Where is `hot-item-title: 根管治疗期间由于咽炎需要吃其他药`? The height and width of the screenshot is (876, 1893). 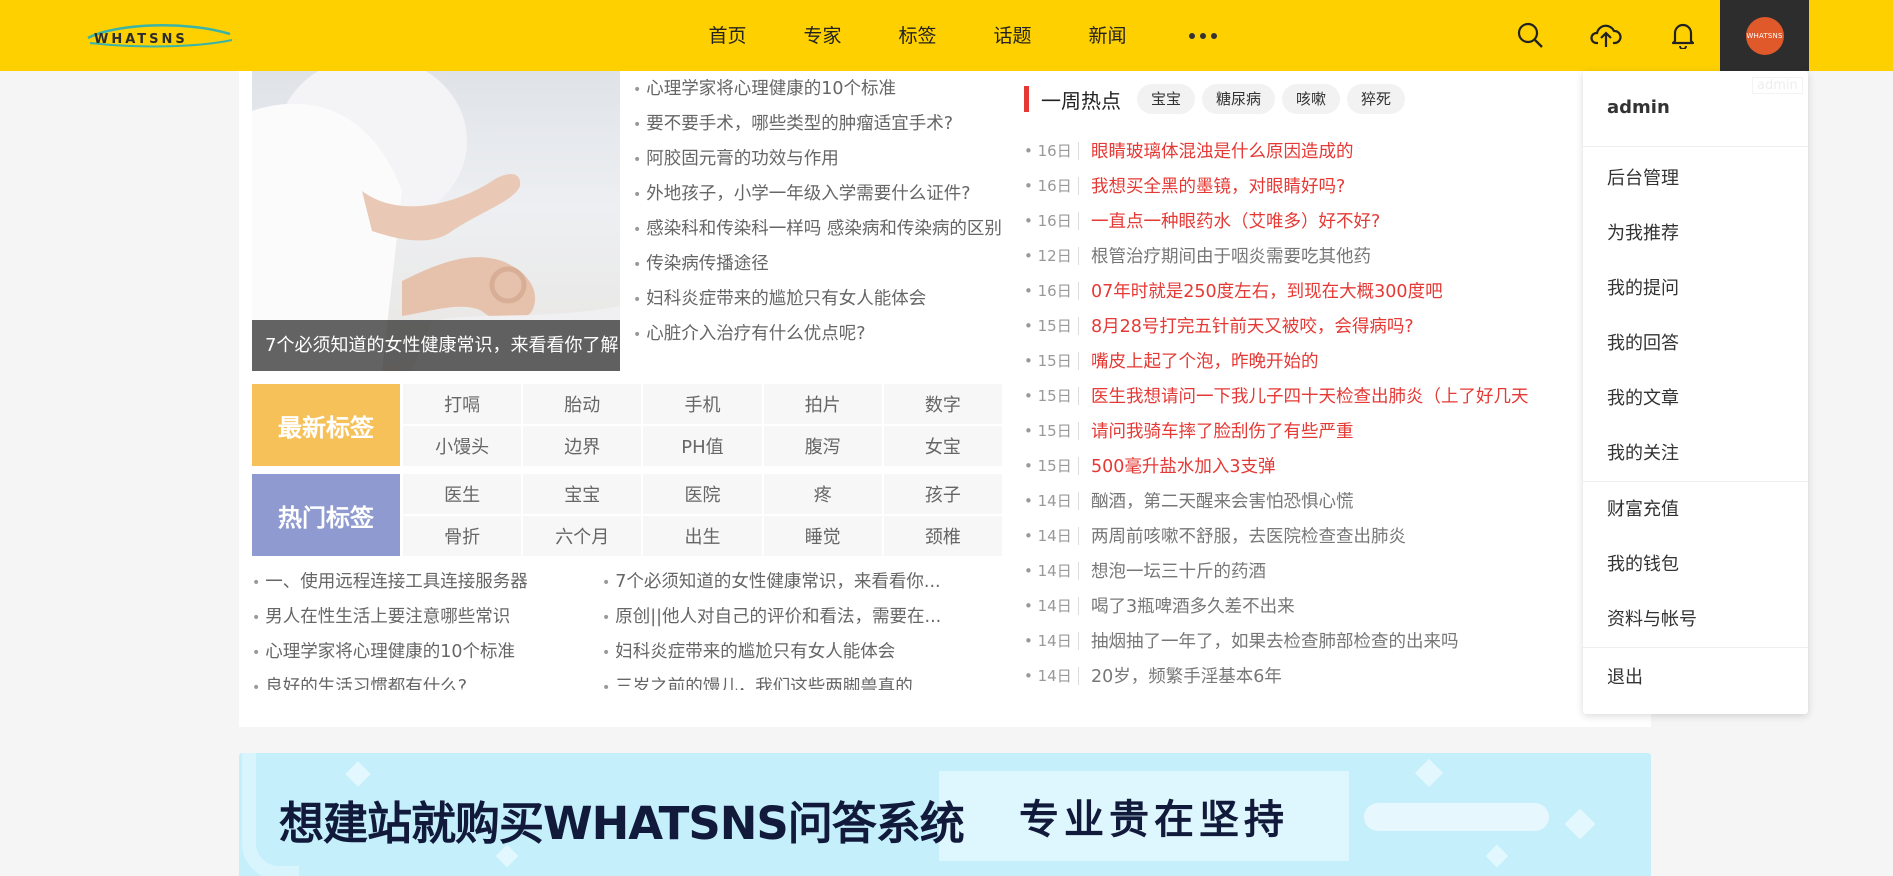
hot-item-title: 根管治疗期间由于咽炎需要吃其他药 is located at coordinates (1231, 255).